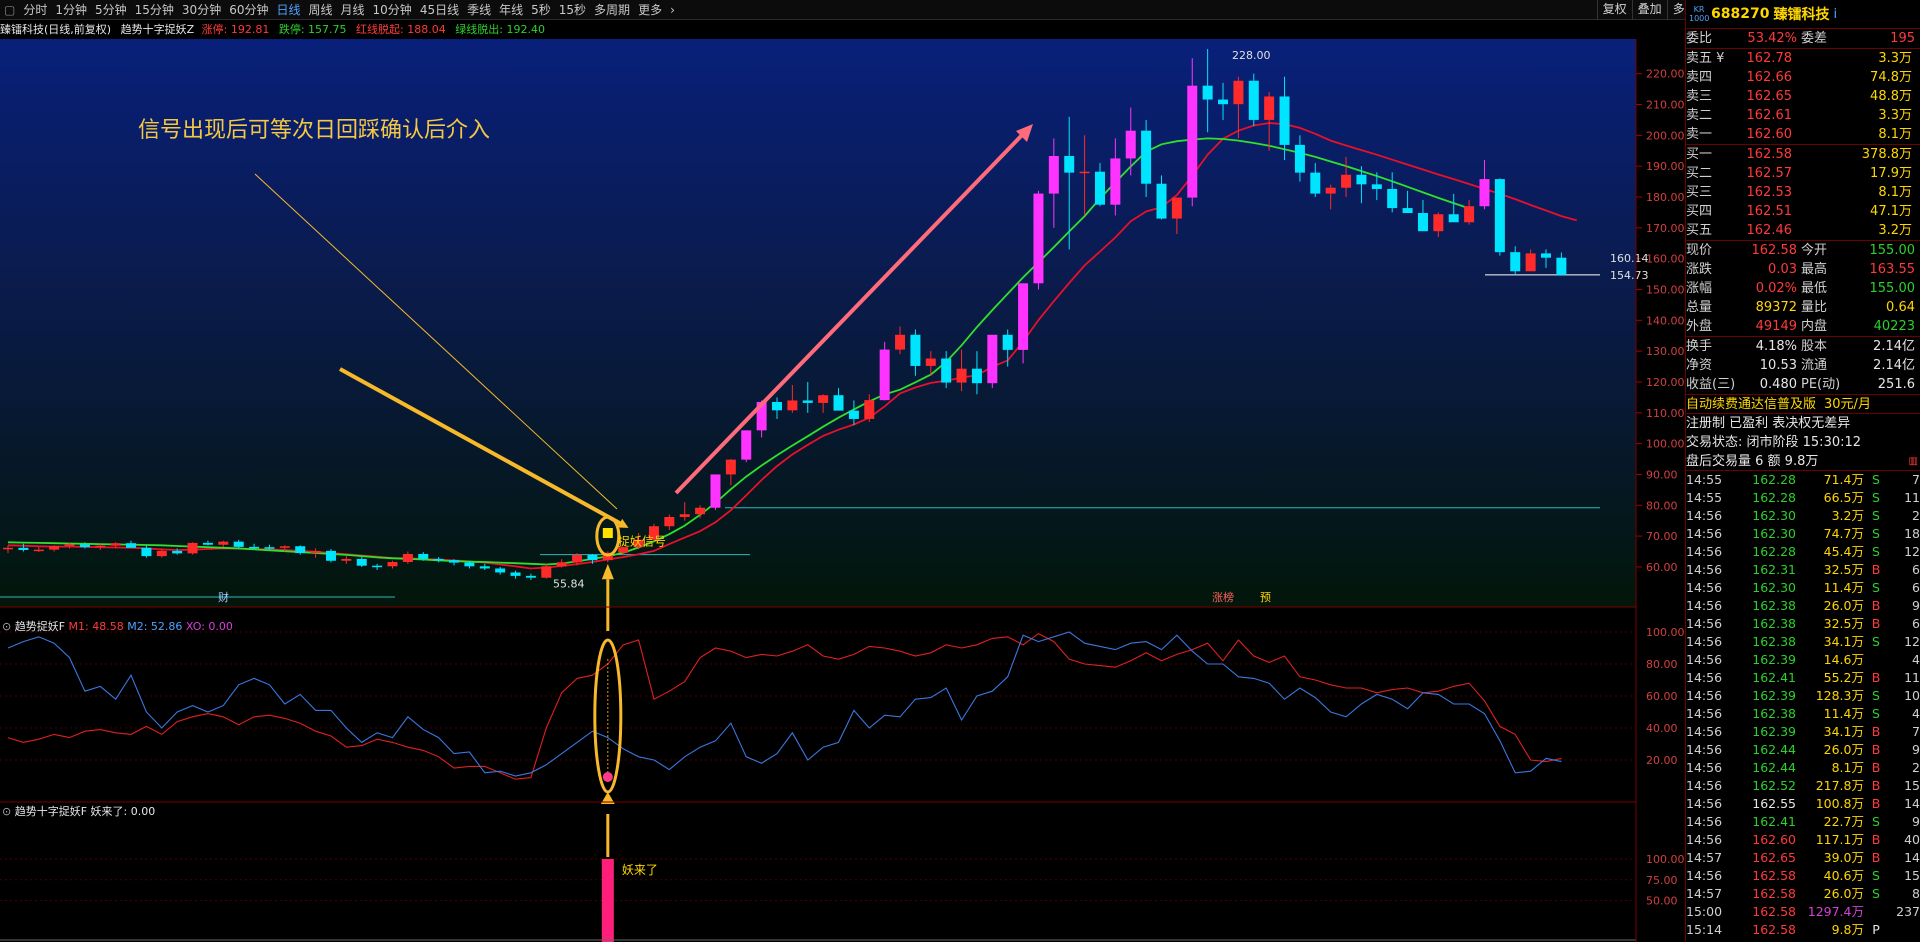 The width and height of the screenshot is (1920, 942). What do you see at coordinates (439, 10) in the screenshot?
I see `timeframe-tab: 45日线` at bounding box center [439, 10].